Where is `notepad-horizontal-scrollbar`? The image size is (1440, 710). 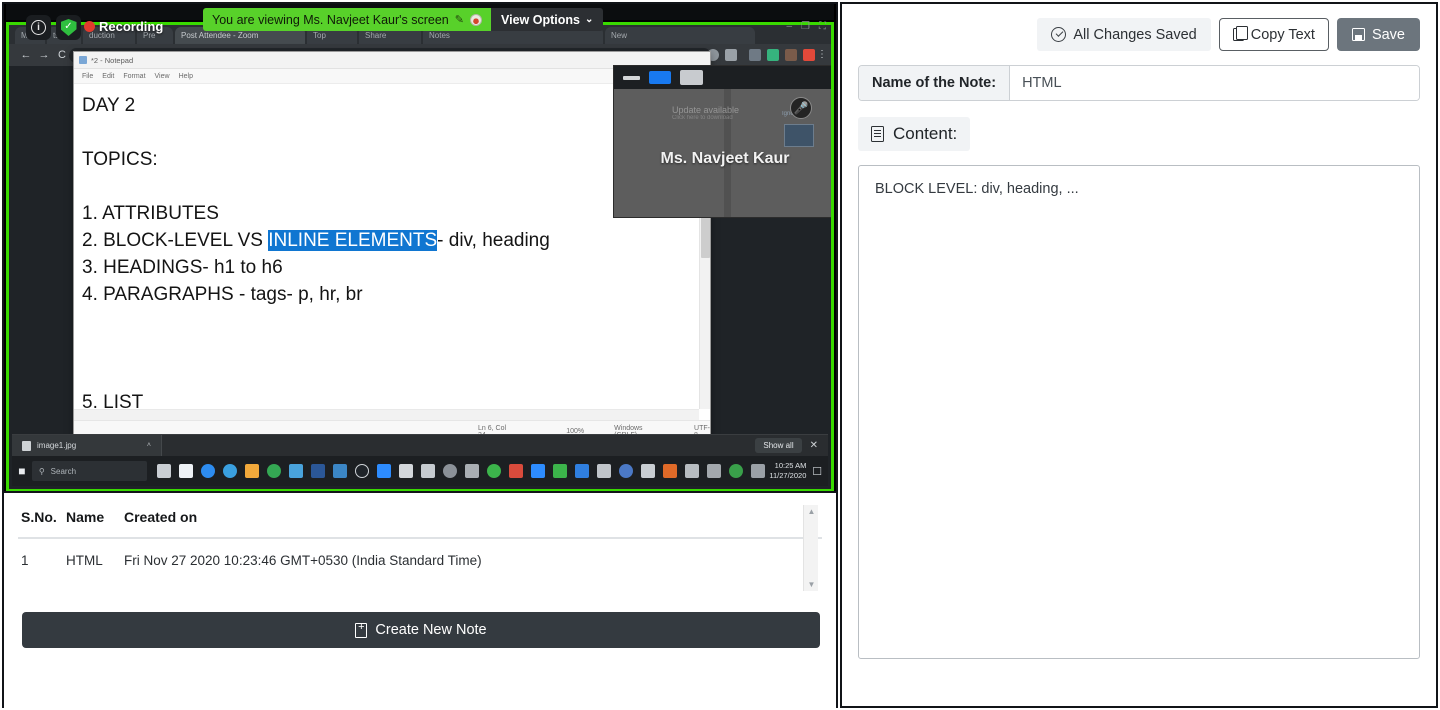 notepad-horizontal-scrollbar is located at coordinates (386, 414).